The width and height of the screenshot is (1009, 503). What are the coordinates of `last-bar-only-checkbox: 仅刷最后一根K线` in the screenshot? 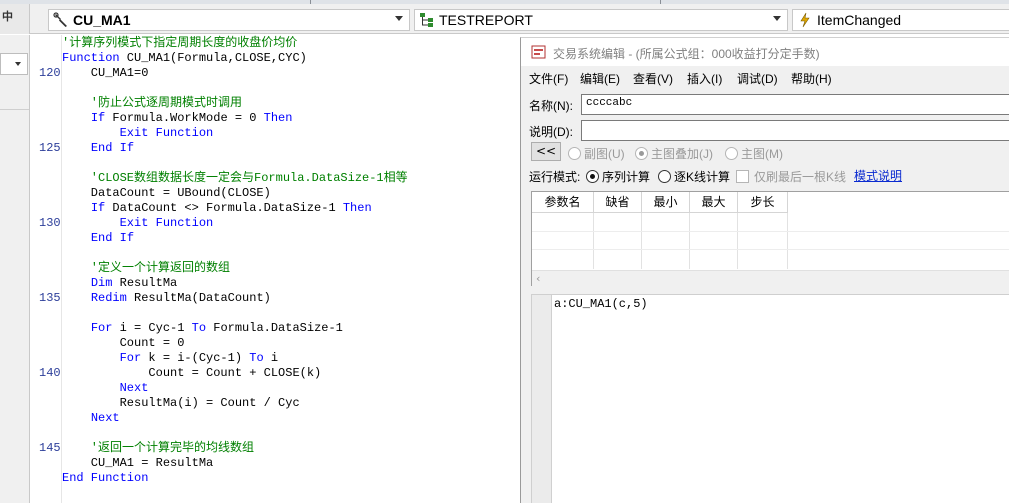 It's located at (791, 176).